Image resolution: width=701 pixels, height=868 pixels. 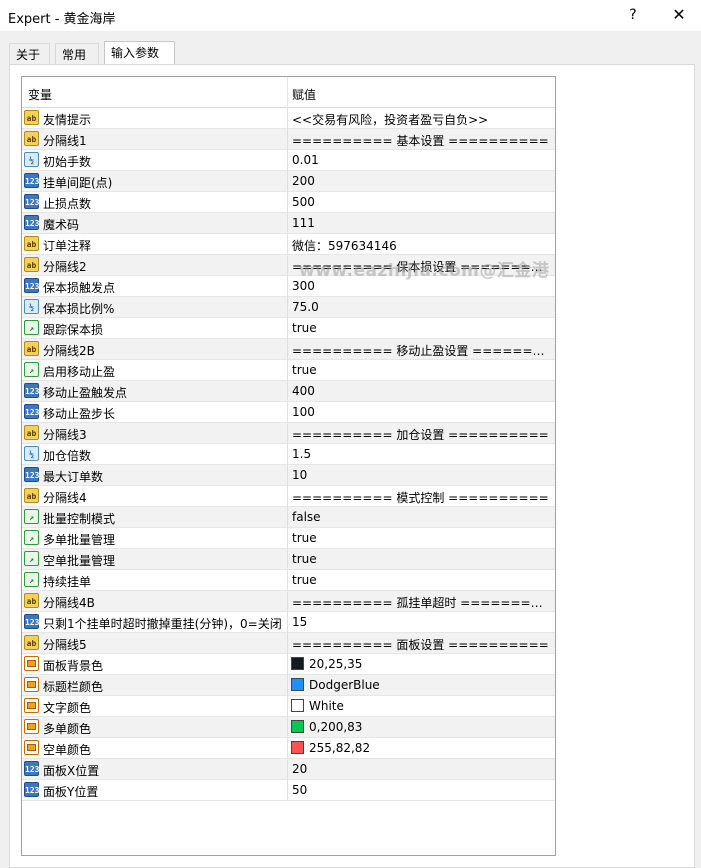 I want to click on parameter-value: 300, so click(x=421, y=286).